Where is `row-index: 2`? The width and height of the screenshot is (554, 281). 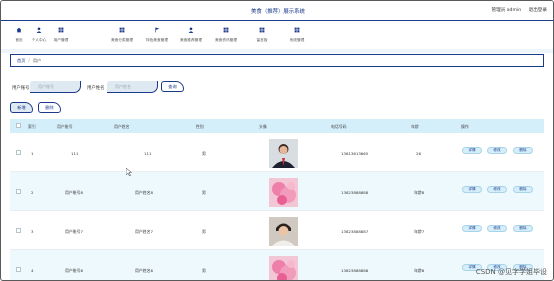 row-index: 2 is located at coordinates (32, 192).